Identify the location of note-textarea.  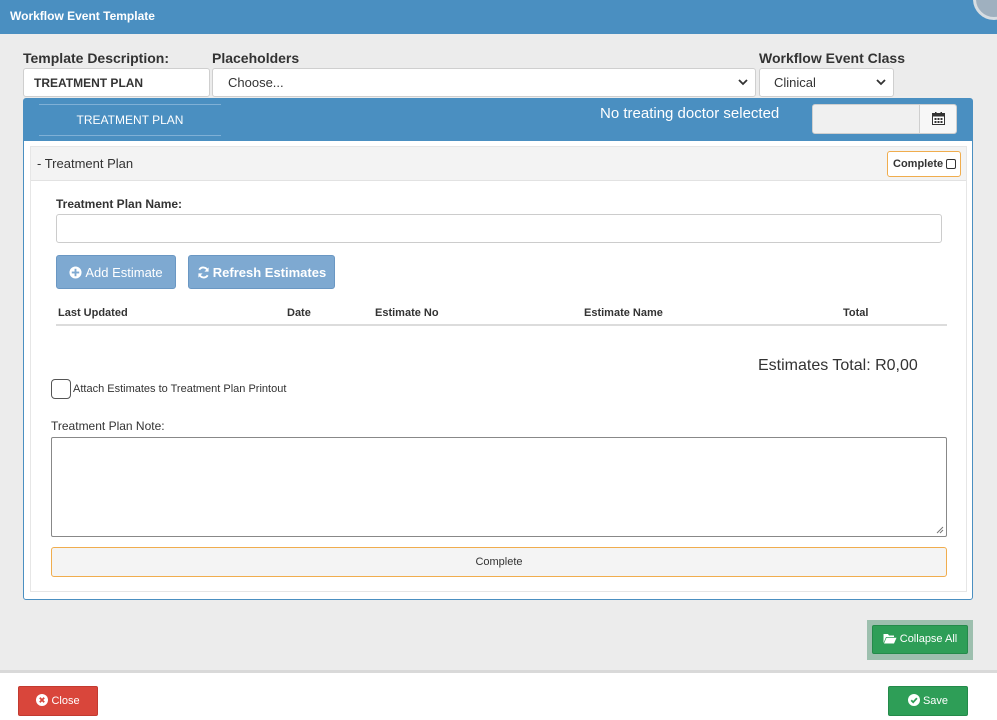
(499, 487).